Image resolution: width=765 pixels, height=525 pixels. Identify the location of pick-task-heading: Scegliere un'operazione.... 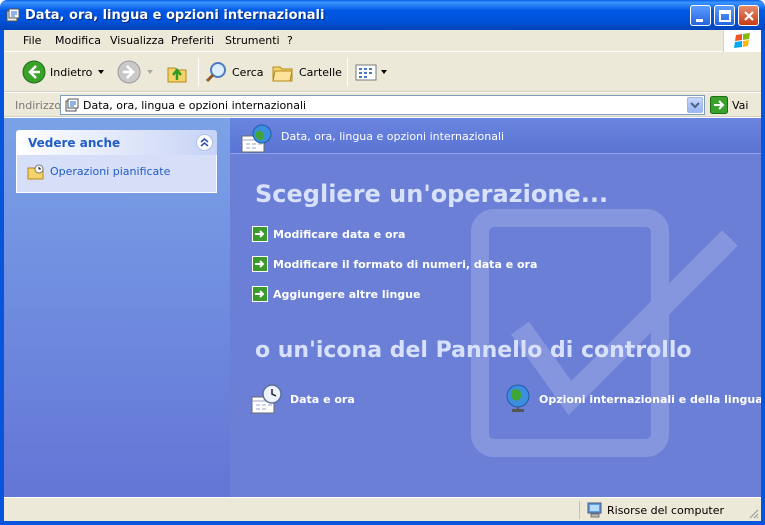
(432, 194).